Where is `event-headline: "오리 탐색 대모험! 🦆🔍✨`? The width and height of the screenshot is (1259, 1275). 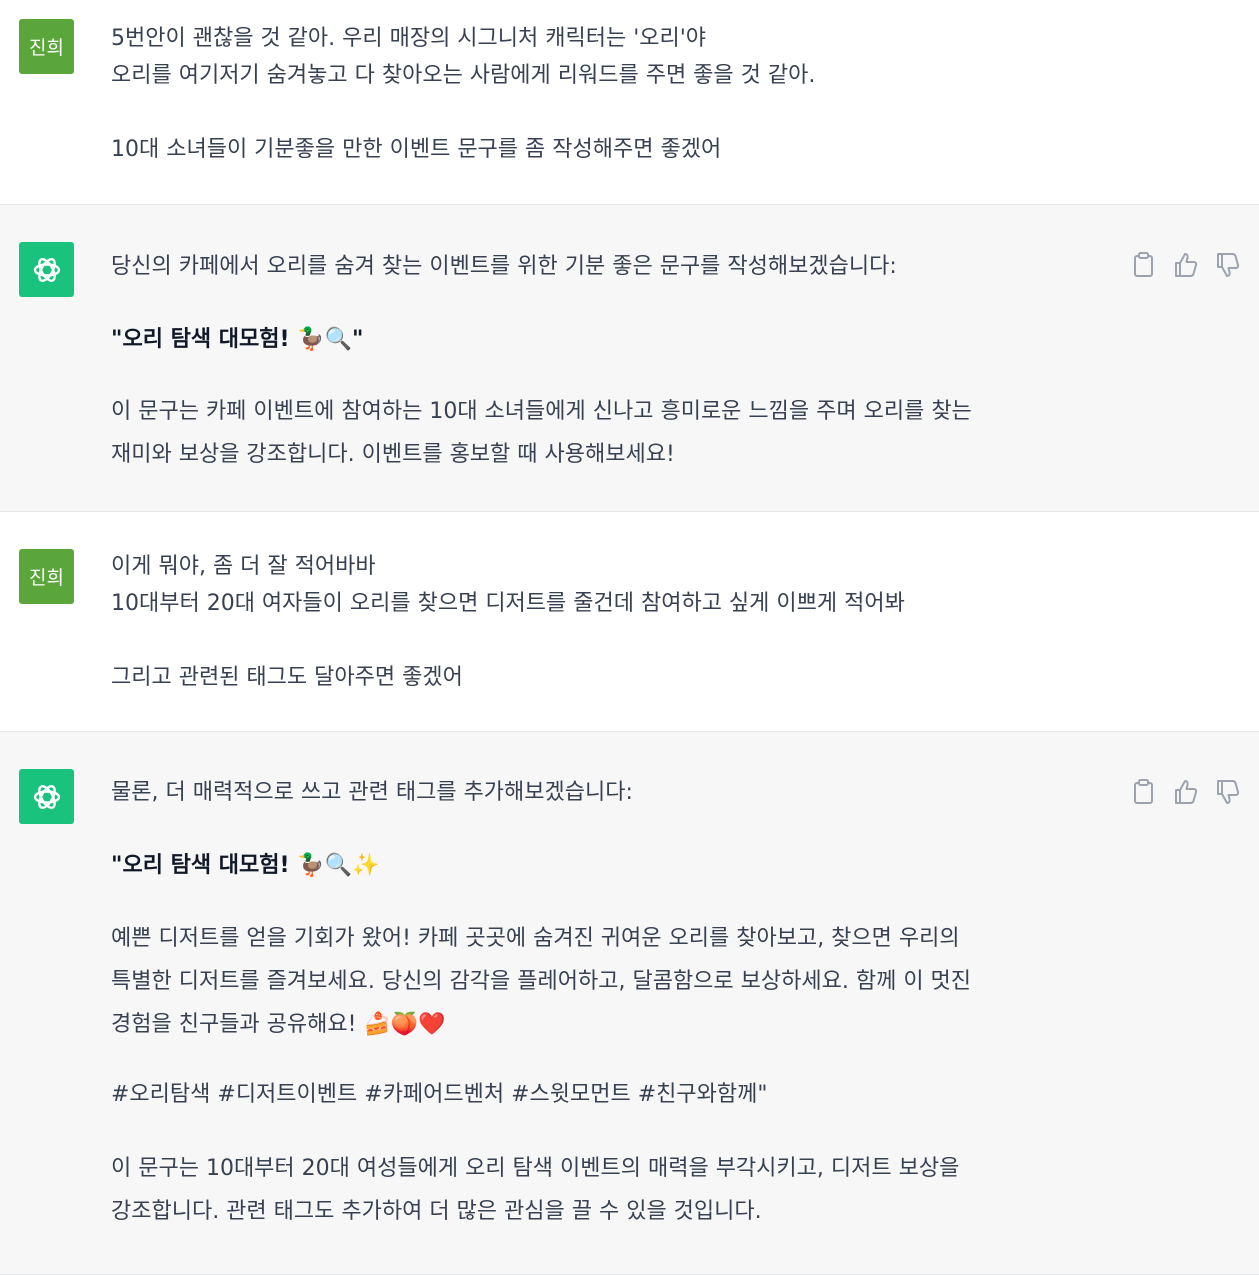
event-headline: "오리 탐색 대모험! 🦆🔍✨ is located at coordinates (245, 865).